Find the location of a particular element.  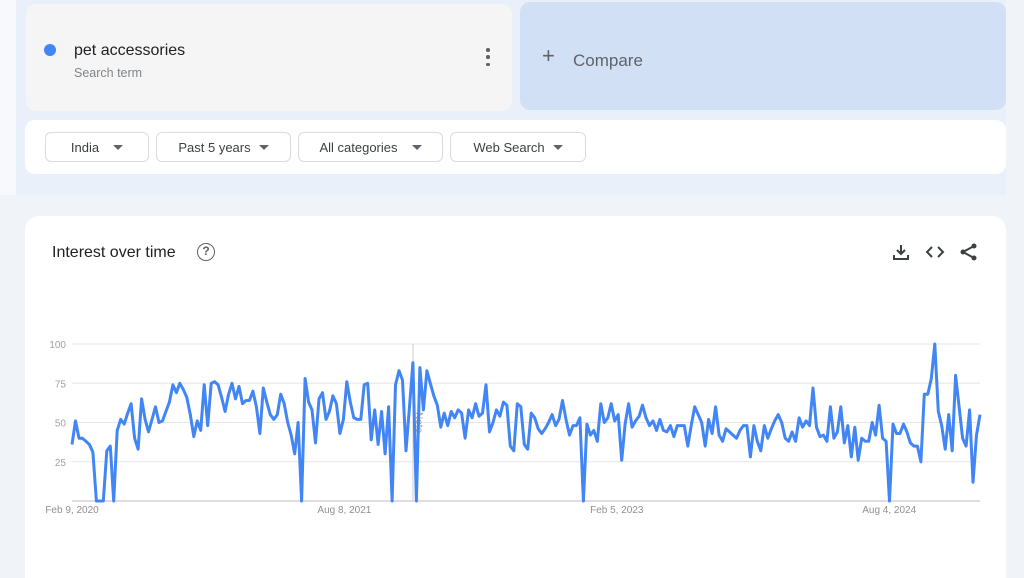

x-tick-label: Feb 9, 2020 is located at coordinates (72, 510).